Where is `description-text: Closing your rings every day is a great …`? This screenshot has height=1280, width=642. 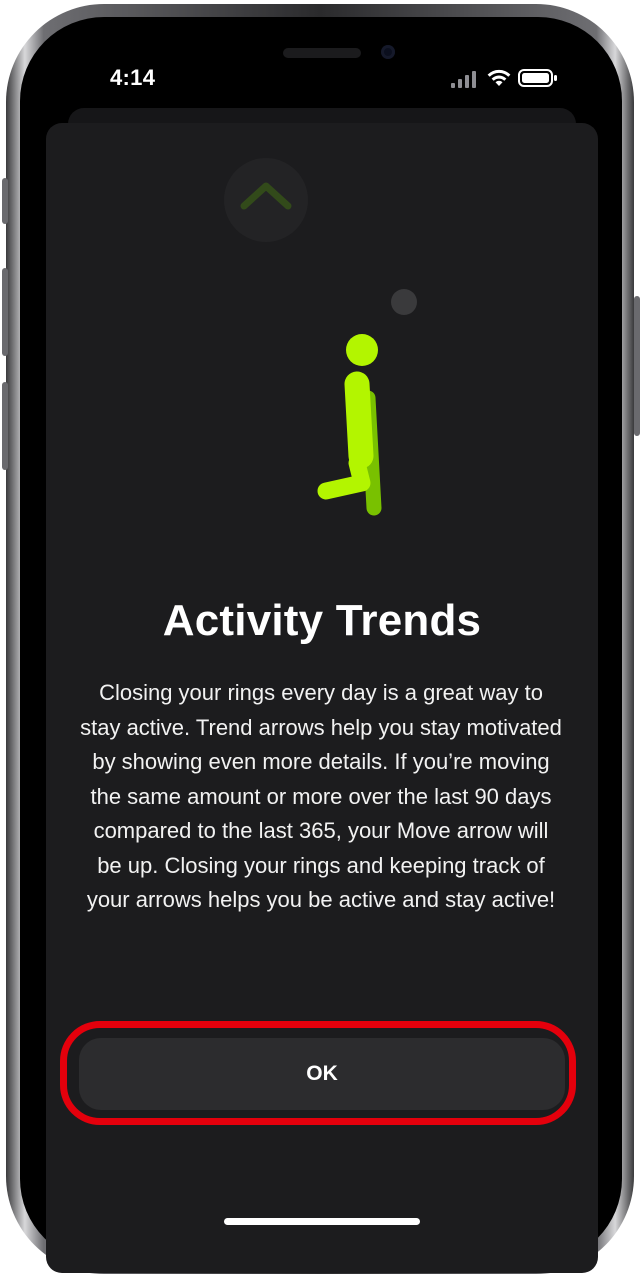
description-text: Closing your rings every day is a great … is located at coordinates (321, 796).